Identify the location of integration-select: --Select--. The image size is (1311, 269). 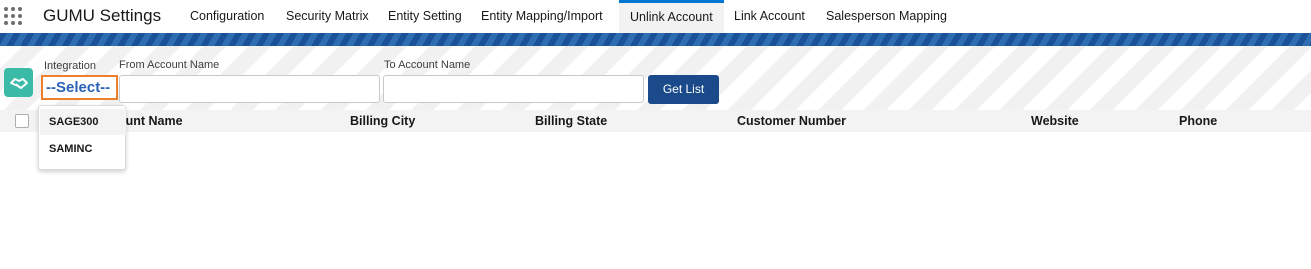
(79, 87).